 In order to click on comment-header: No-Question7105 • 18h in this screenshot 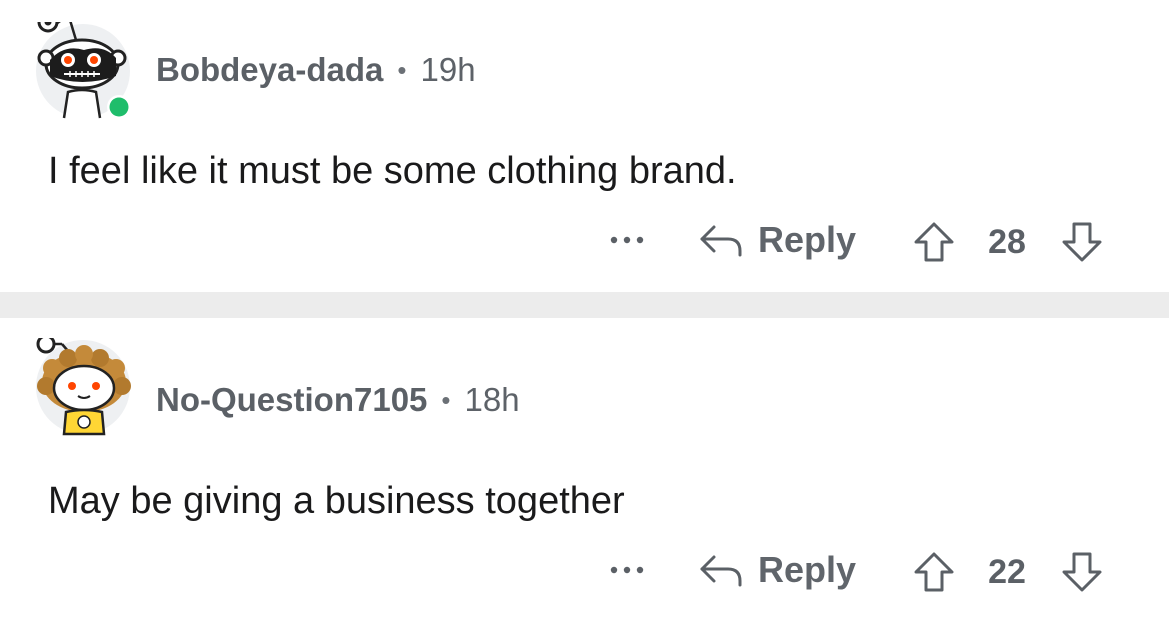, I will do `click(338, 400)`.